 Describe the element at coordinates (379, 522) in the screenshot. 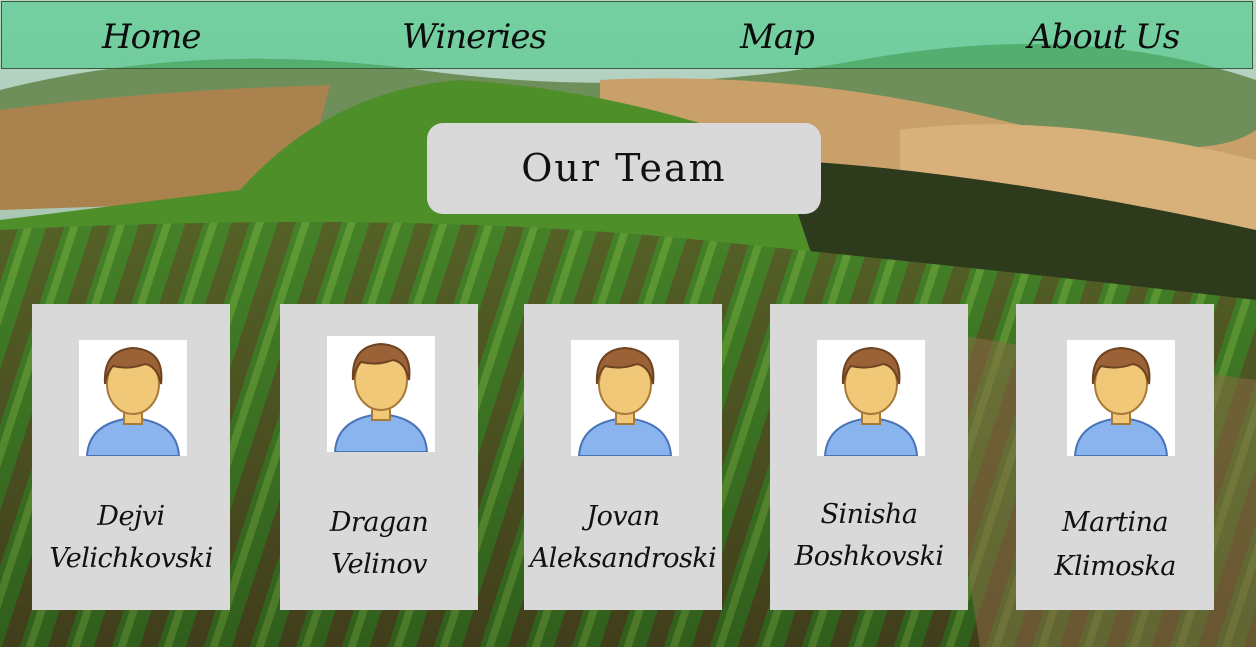

I see `team-member-first-name: Dragan` at that location.